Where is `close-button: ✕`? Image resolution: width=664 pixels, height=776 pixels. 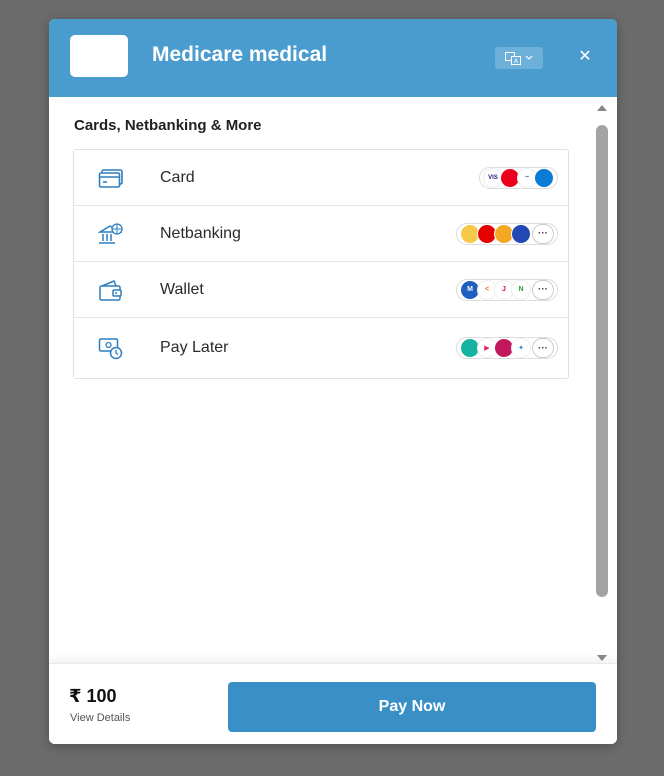 close-button: ✕ is located at coordinates (585, 57).